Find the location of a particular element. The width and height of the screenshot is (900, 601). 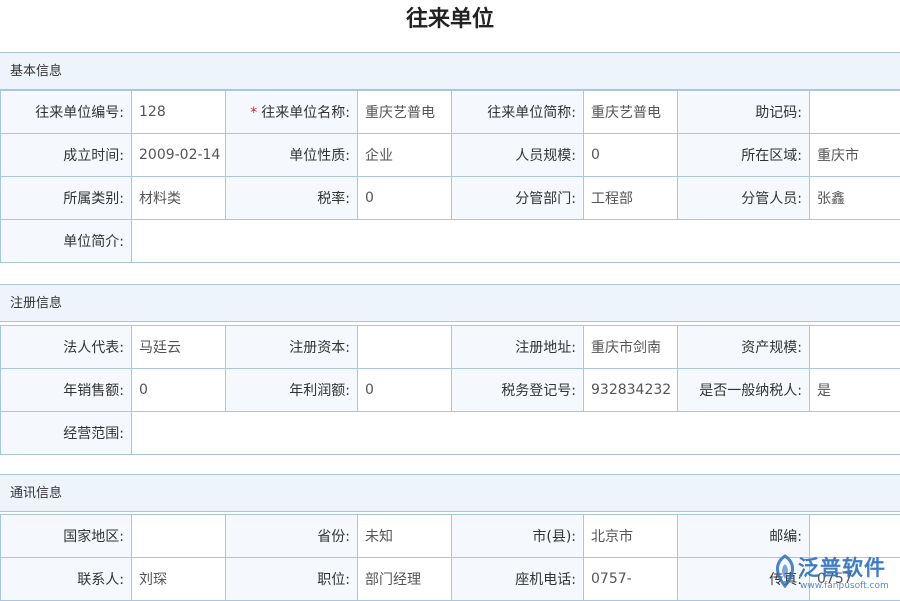

asset-size-field is located at coordinates (855, 347).